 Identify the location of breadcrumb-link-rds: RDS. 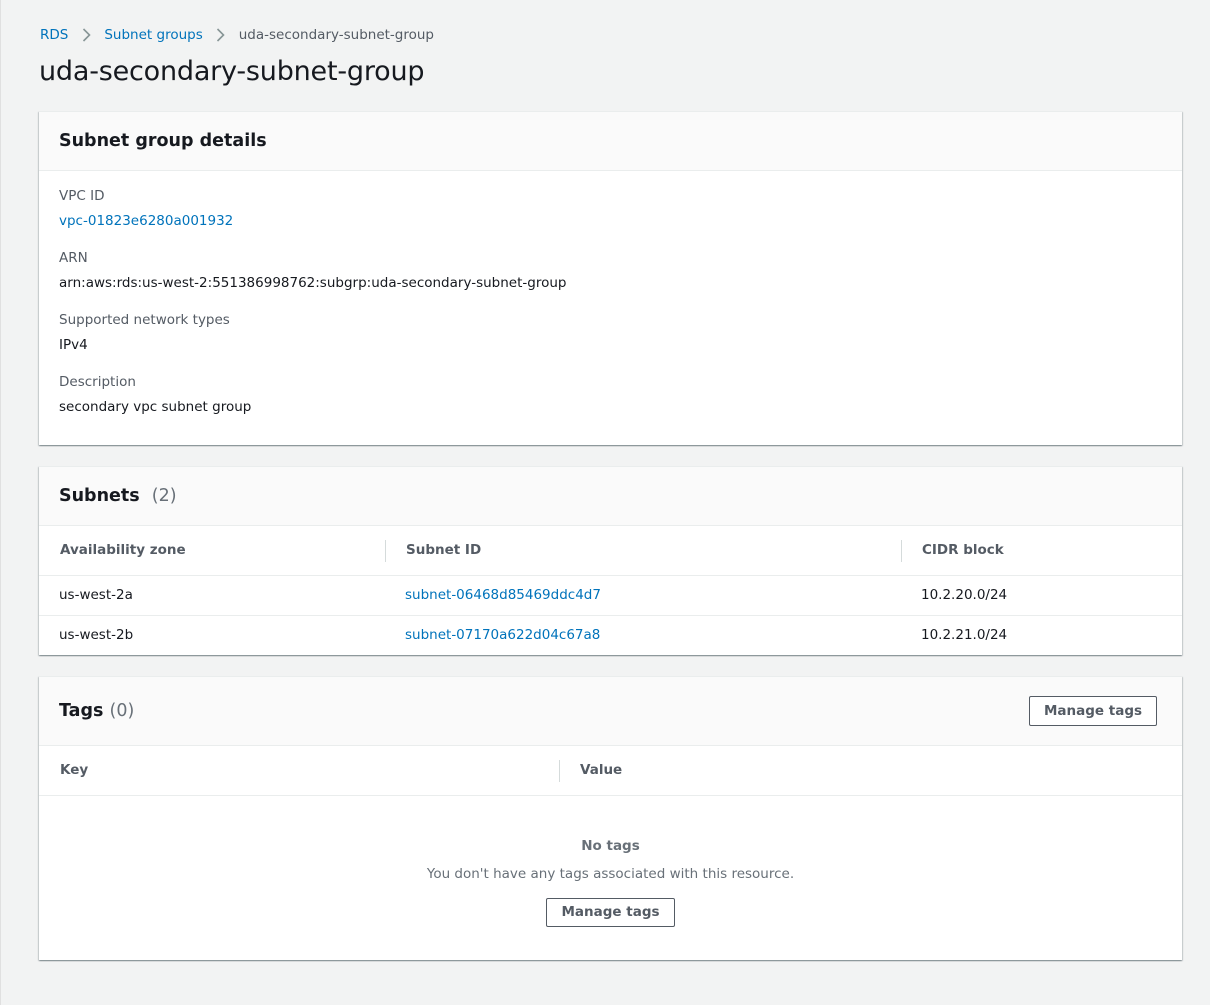
(54, 35).